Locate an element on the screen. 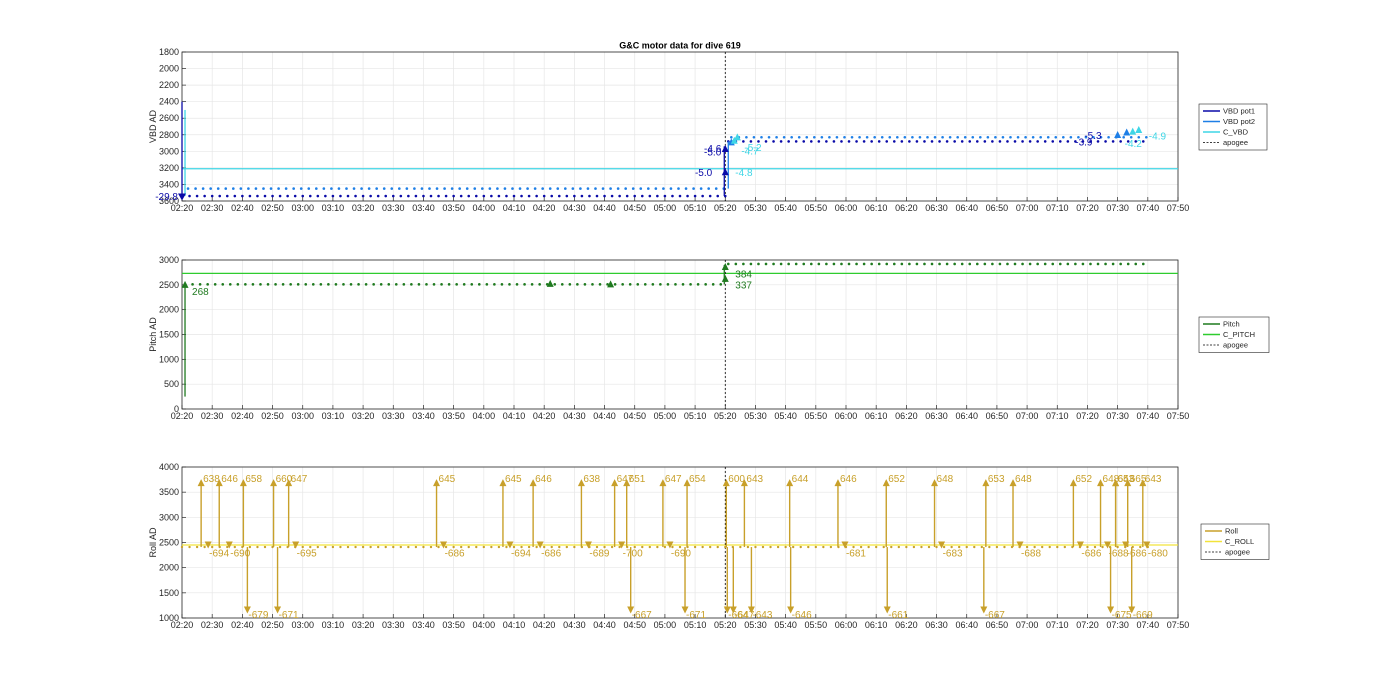 The height and width of the screenshot is (693, 1400). x-tick-label: 07:50 is located at coordinates (1178, 416).